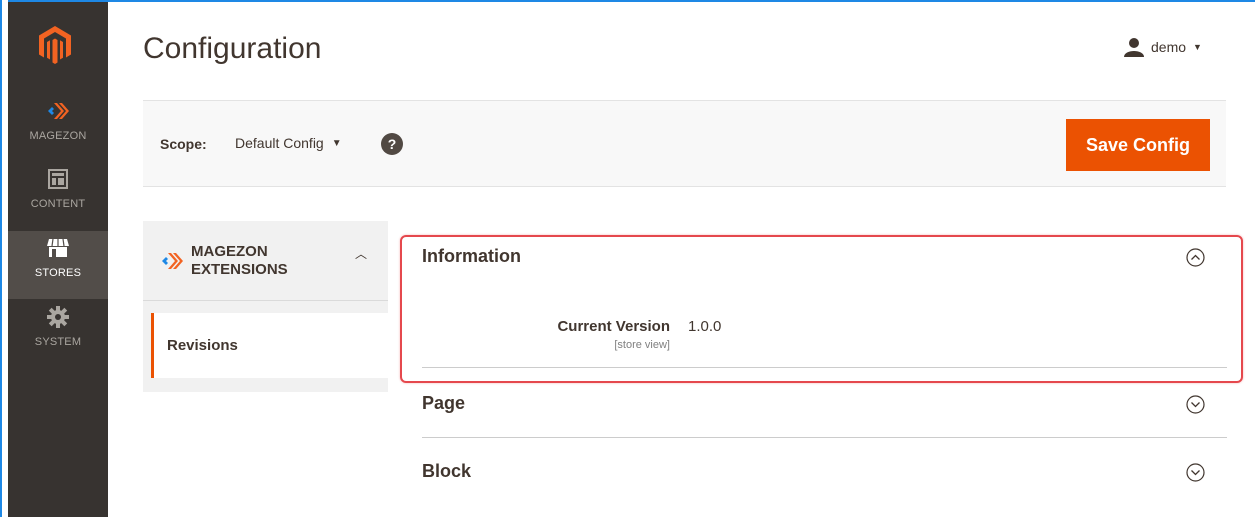 The image size is (1255, 517). What do you see at coordinates (4, 258) in the screenshot?
I see `window-frame-left` at bounding box center [4, 258].